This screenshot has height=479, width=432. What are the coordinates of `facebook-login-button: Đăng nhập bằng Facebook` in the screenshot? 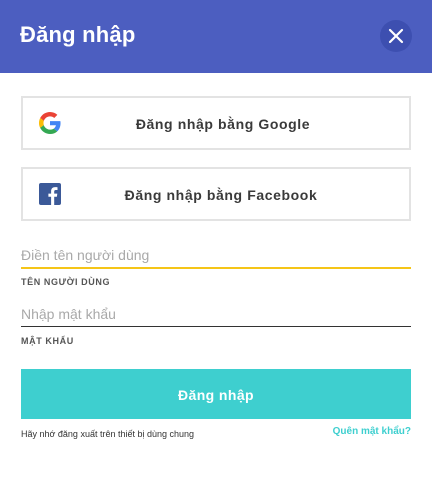 It's located at (216, 194).